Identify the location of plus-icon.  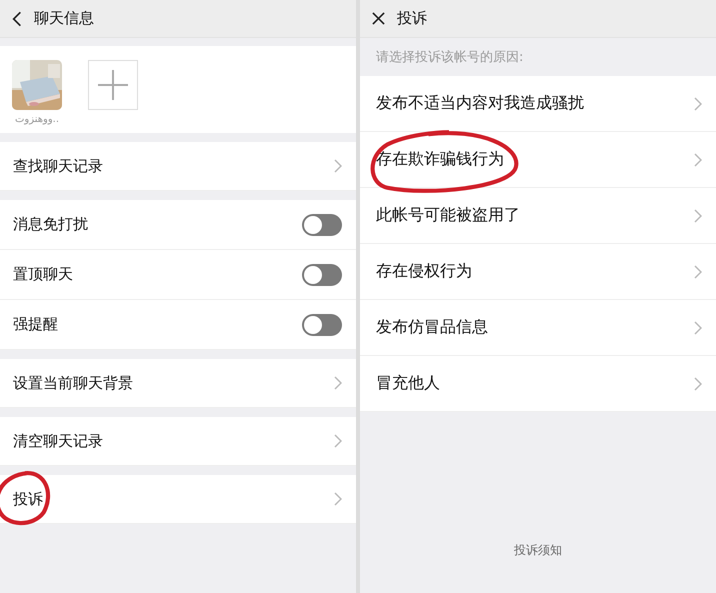
(113, 85).